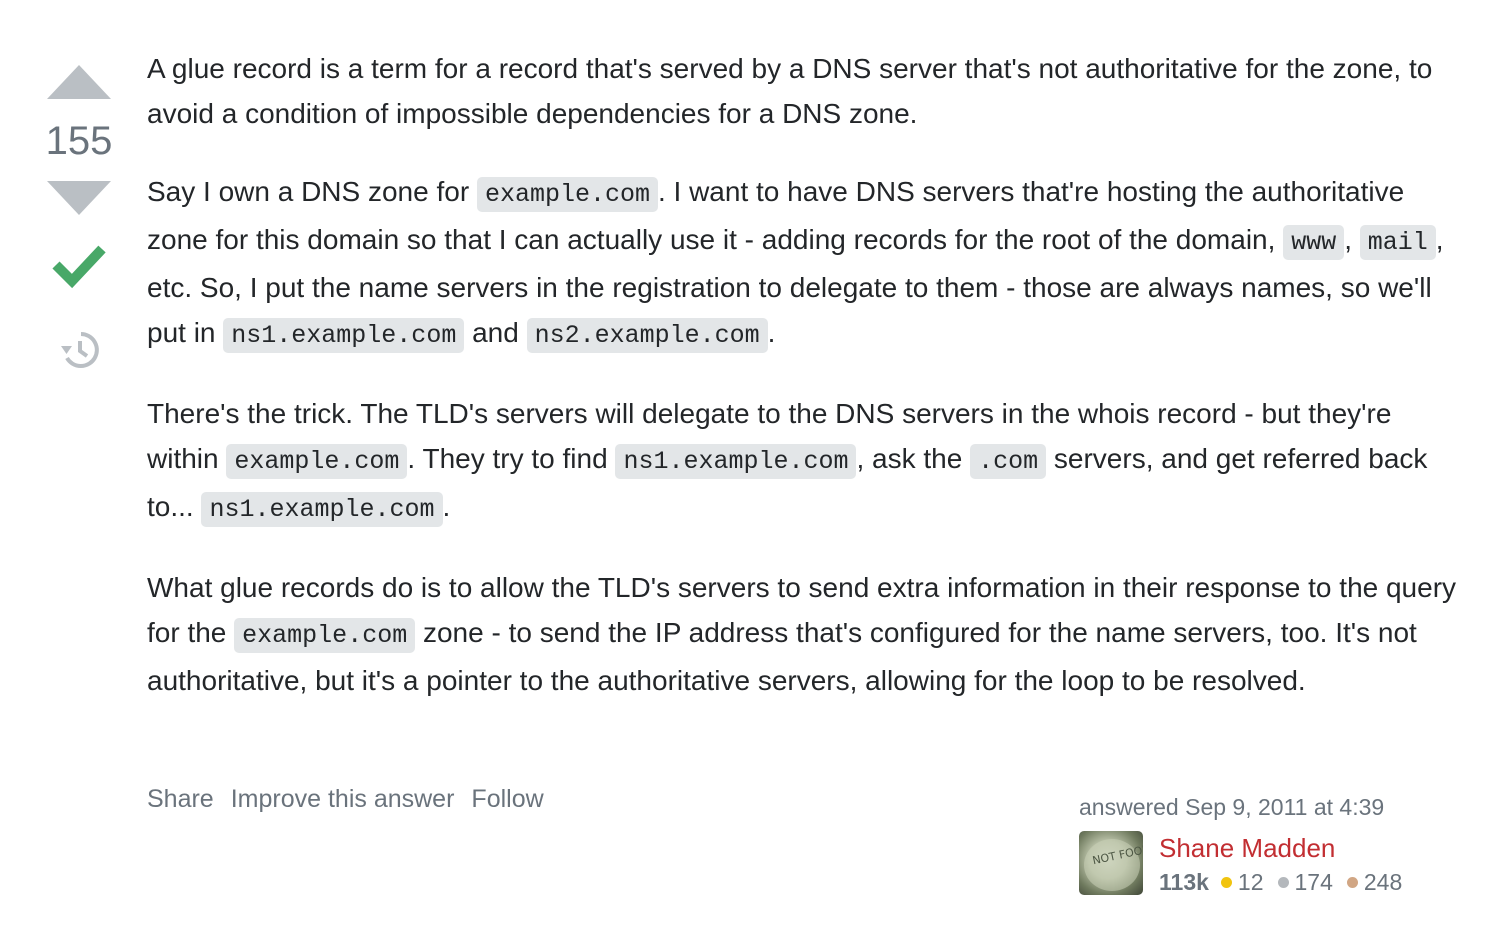  I want to click on text: , ask the, so click(913, 458).